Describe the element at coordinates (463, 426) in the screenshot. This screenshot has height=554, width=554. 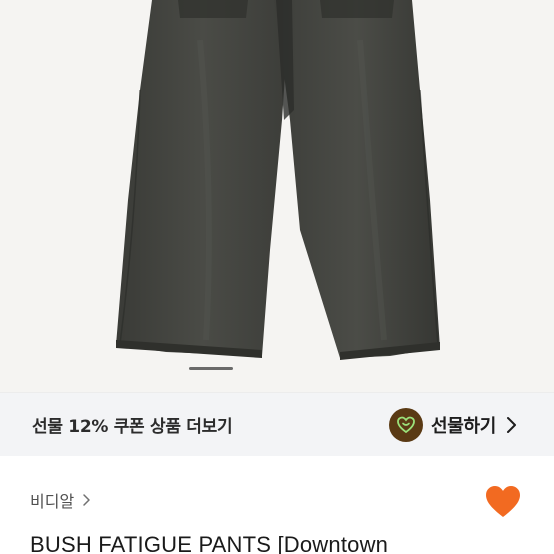
I see `gift-button-label: 선물하기` at that location.